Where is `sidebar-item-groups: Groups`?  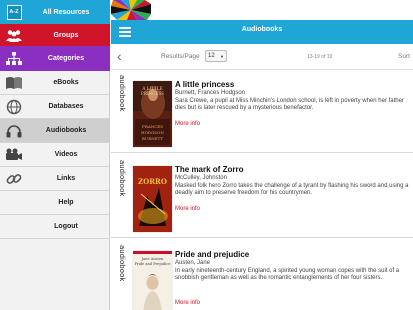
sidebar-item-groups: Groups is located at coordinates (55, 35).